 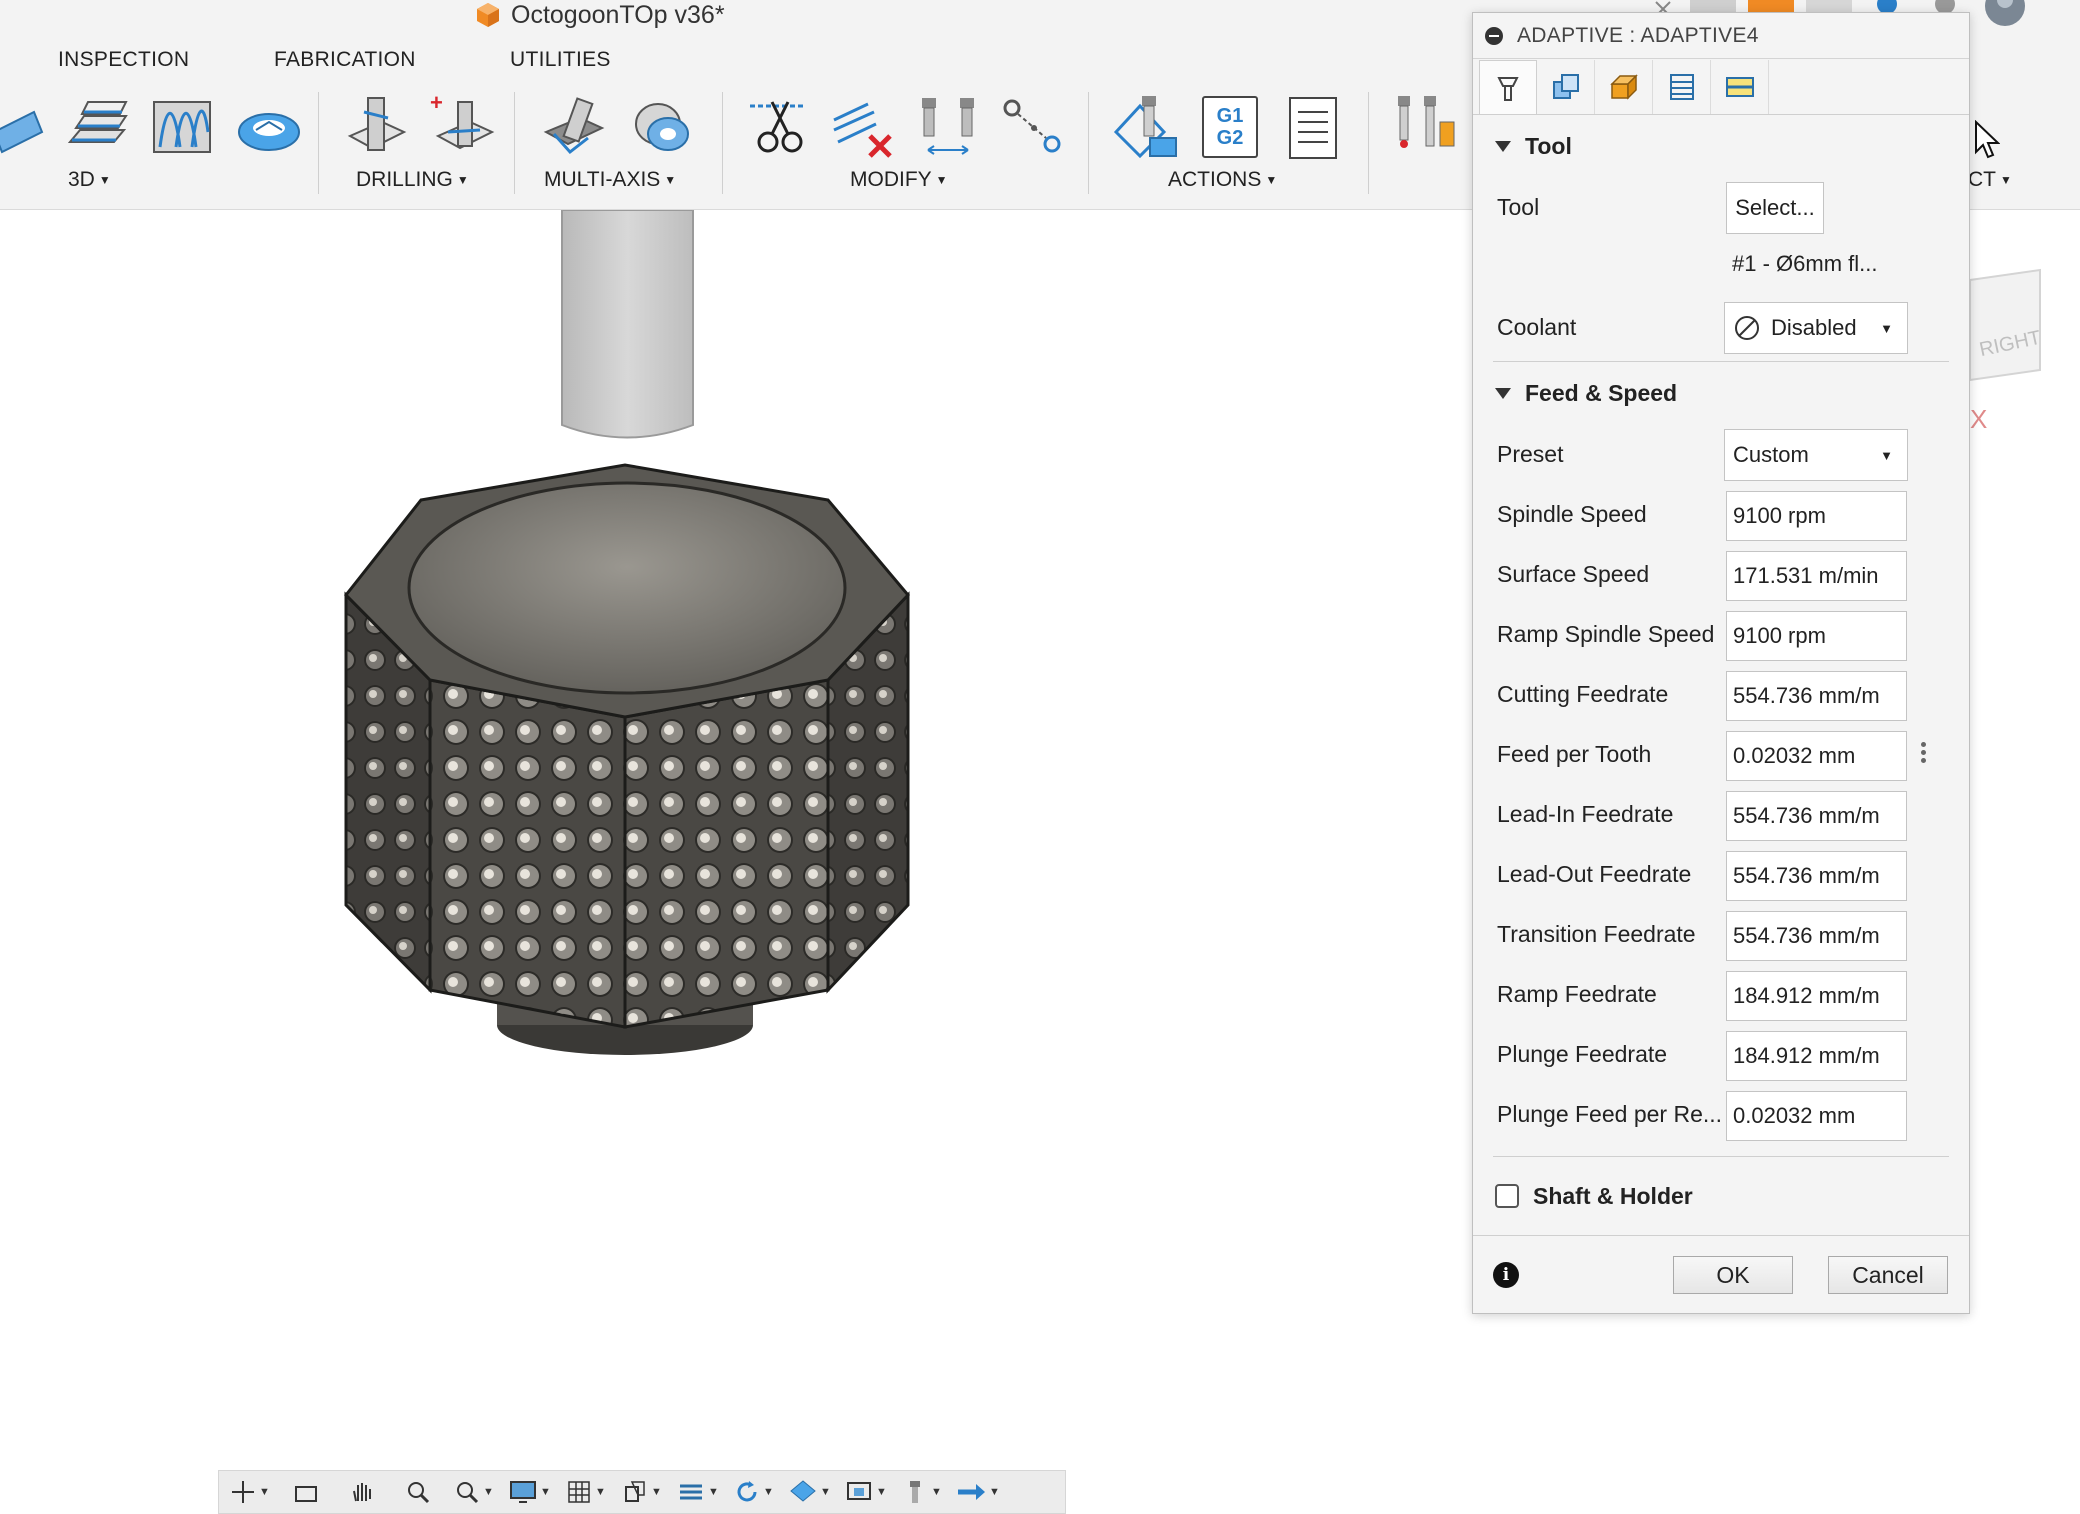 What do you see at coordinates (1886, 328) in the screenshot?
I see `chevron-down-icon: ▼` at bounding box center [1886, 328].